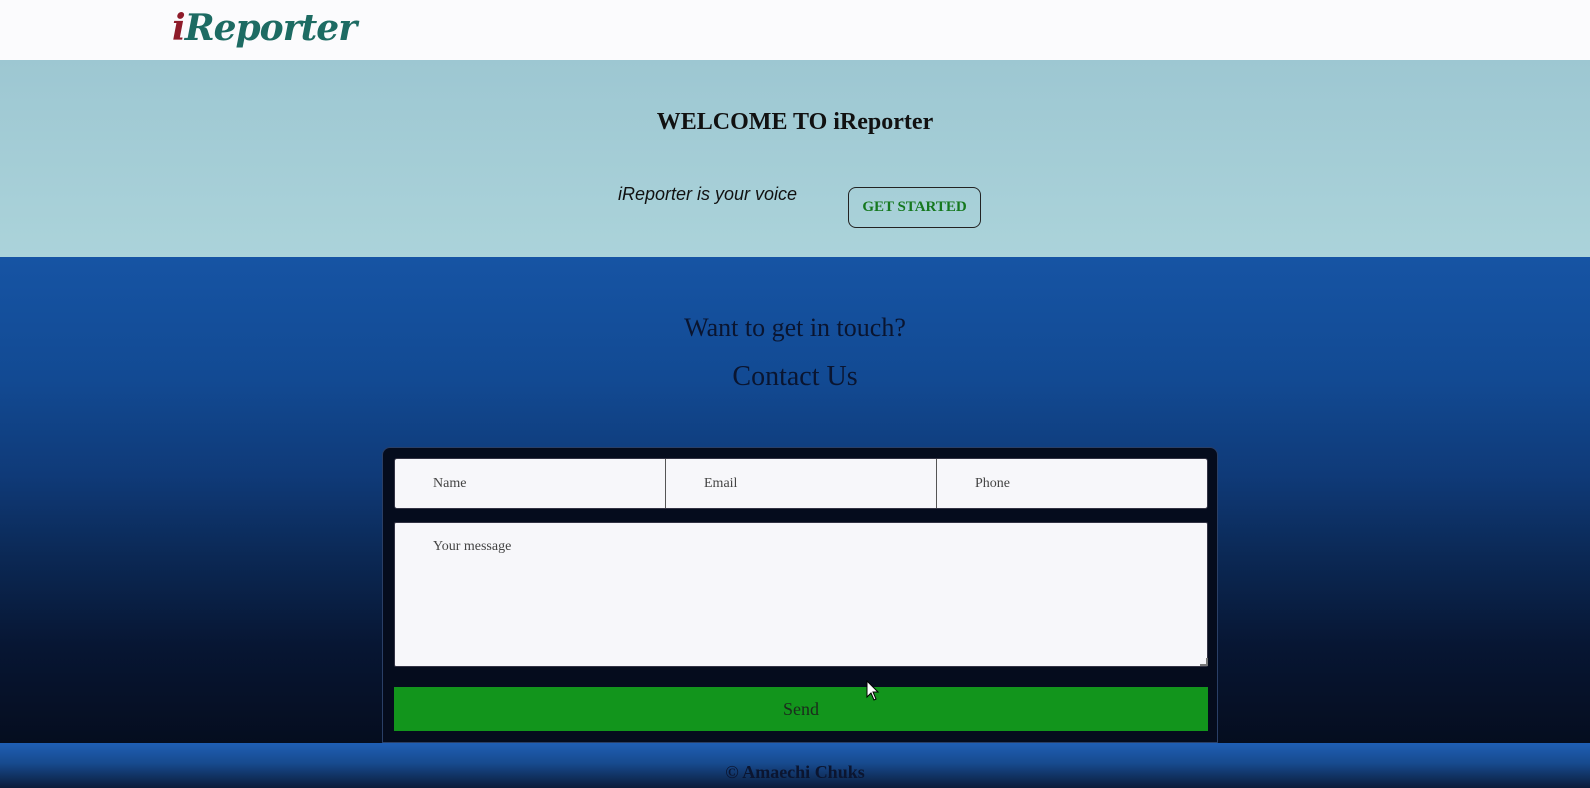 This screenshot has width=1590, height=788. I want to click on message-textarea, so click(801, 594).